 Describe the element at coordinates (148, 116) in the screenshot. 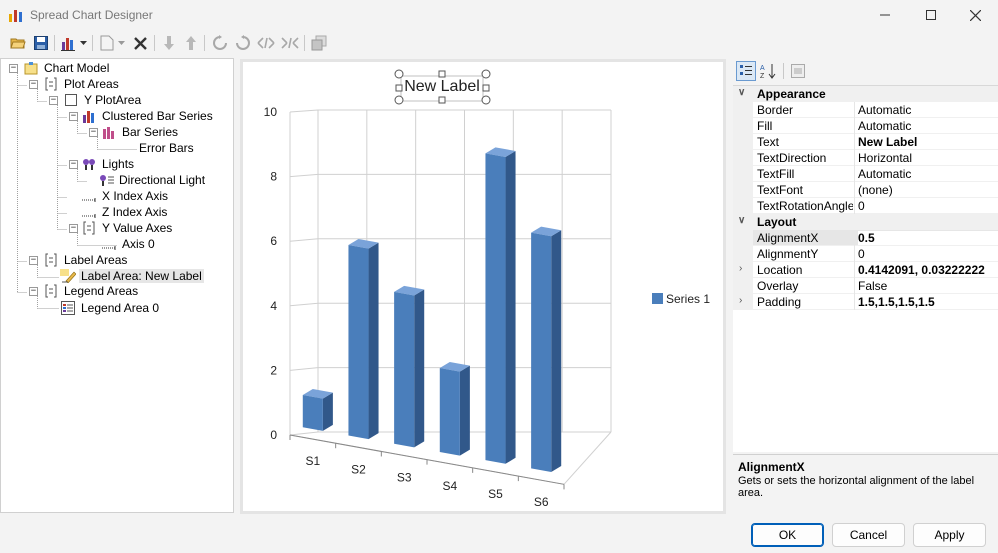

I see `tree-item-clustered-bar-series: Clustered Bar Series` at that location.